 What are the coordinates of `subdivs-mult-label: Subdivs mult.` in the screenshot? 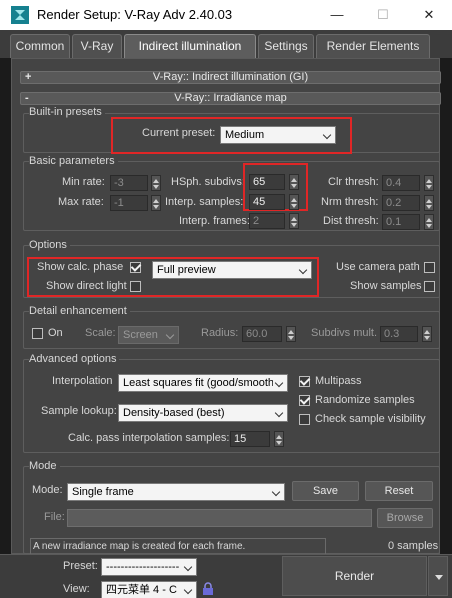 It's located at (344, 333).